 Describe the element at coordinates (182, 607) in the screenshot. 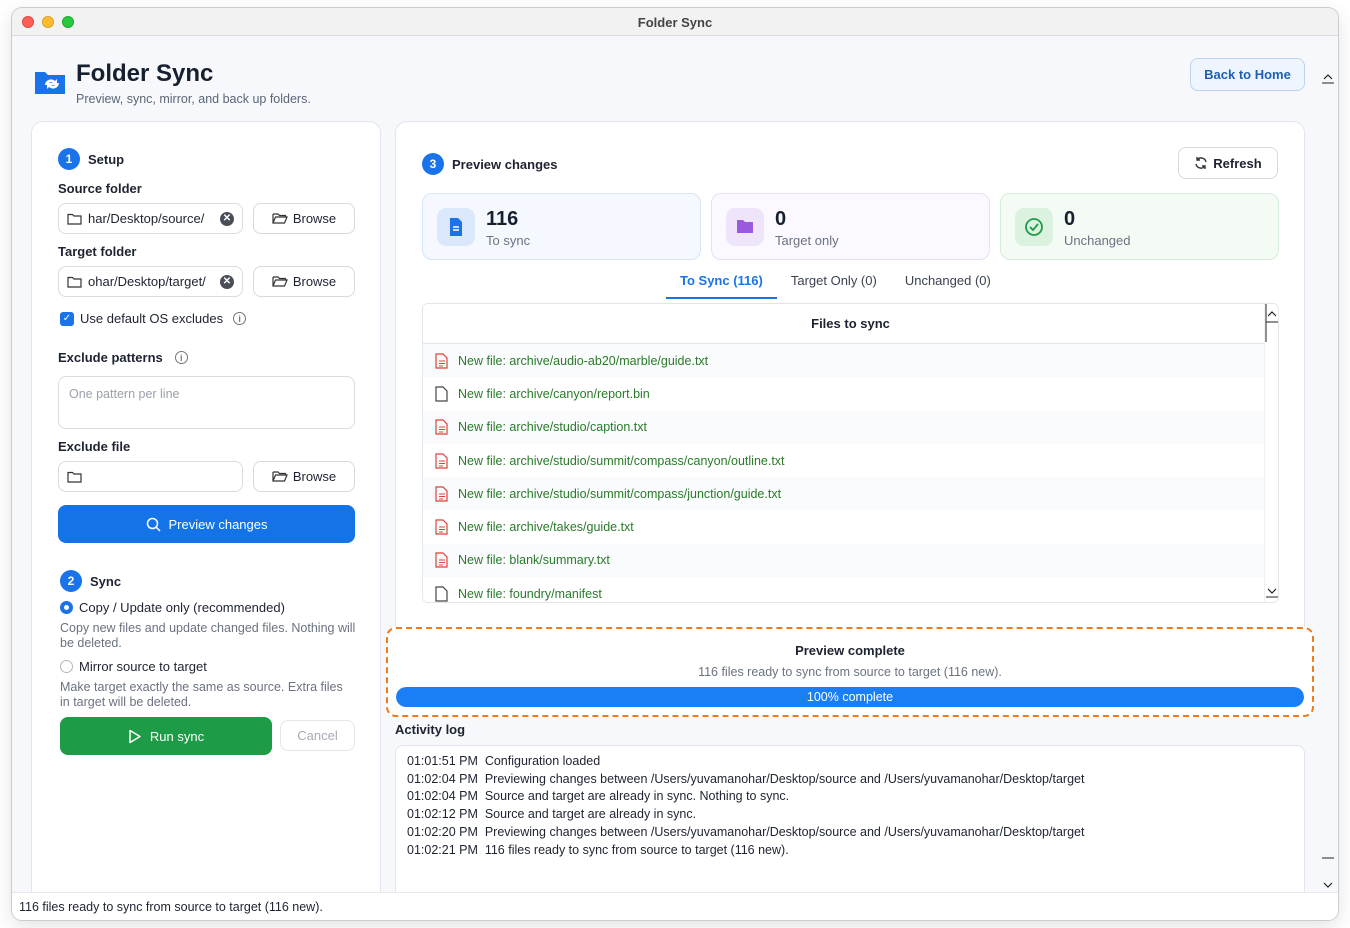

I see `copy-update-label: Copy / Update only (recommended)` at that location.